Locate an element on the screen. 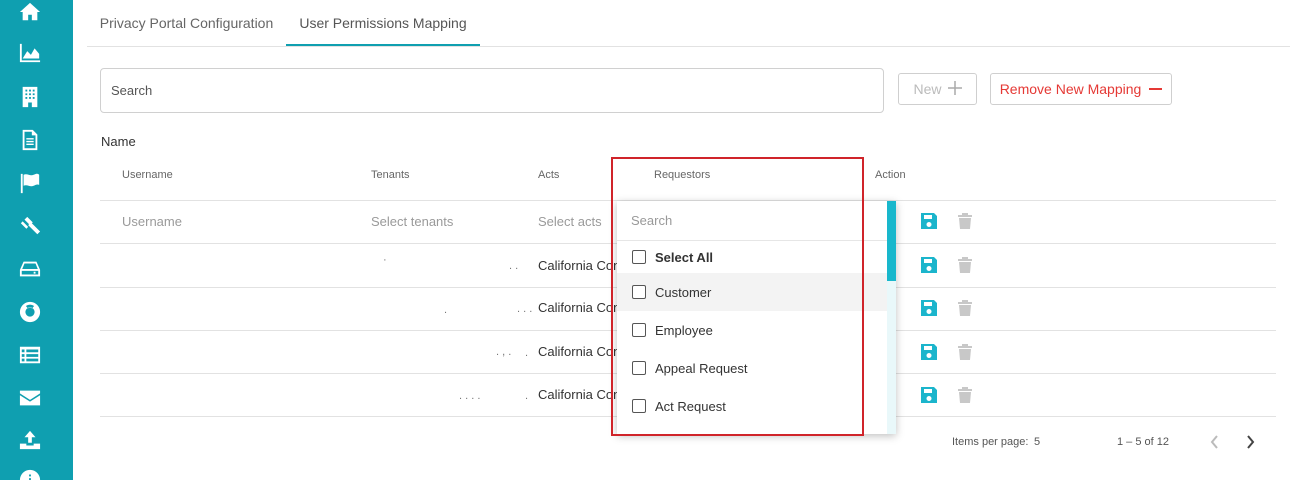 Image resolution: width=1304 pixels, height=480 pixels. requestor-option-employee: Employee is located at coordinates (752, 330).